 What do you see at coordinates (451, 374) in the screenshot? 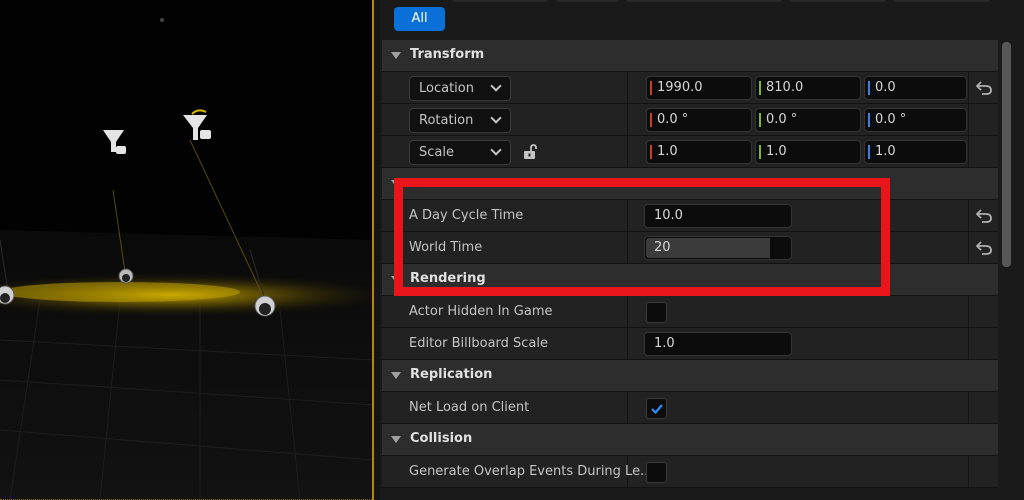
I see `section-title: Replication` at bounding box center [451, 374].